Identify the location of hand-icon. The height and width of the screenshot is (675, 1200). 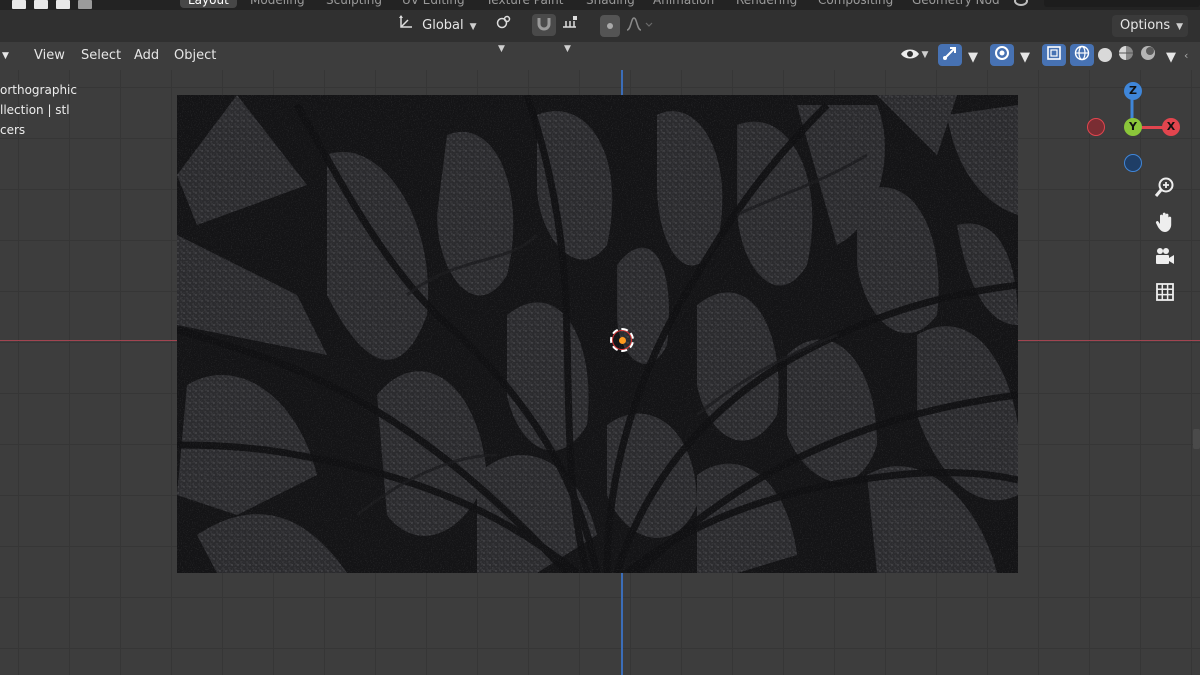
(1165, 224).